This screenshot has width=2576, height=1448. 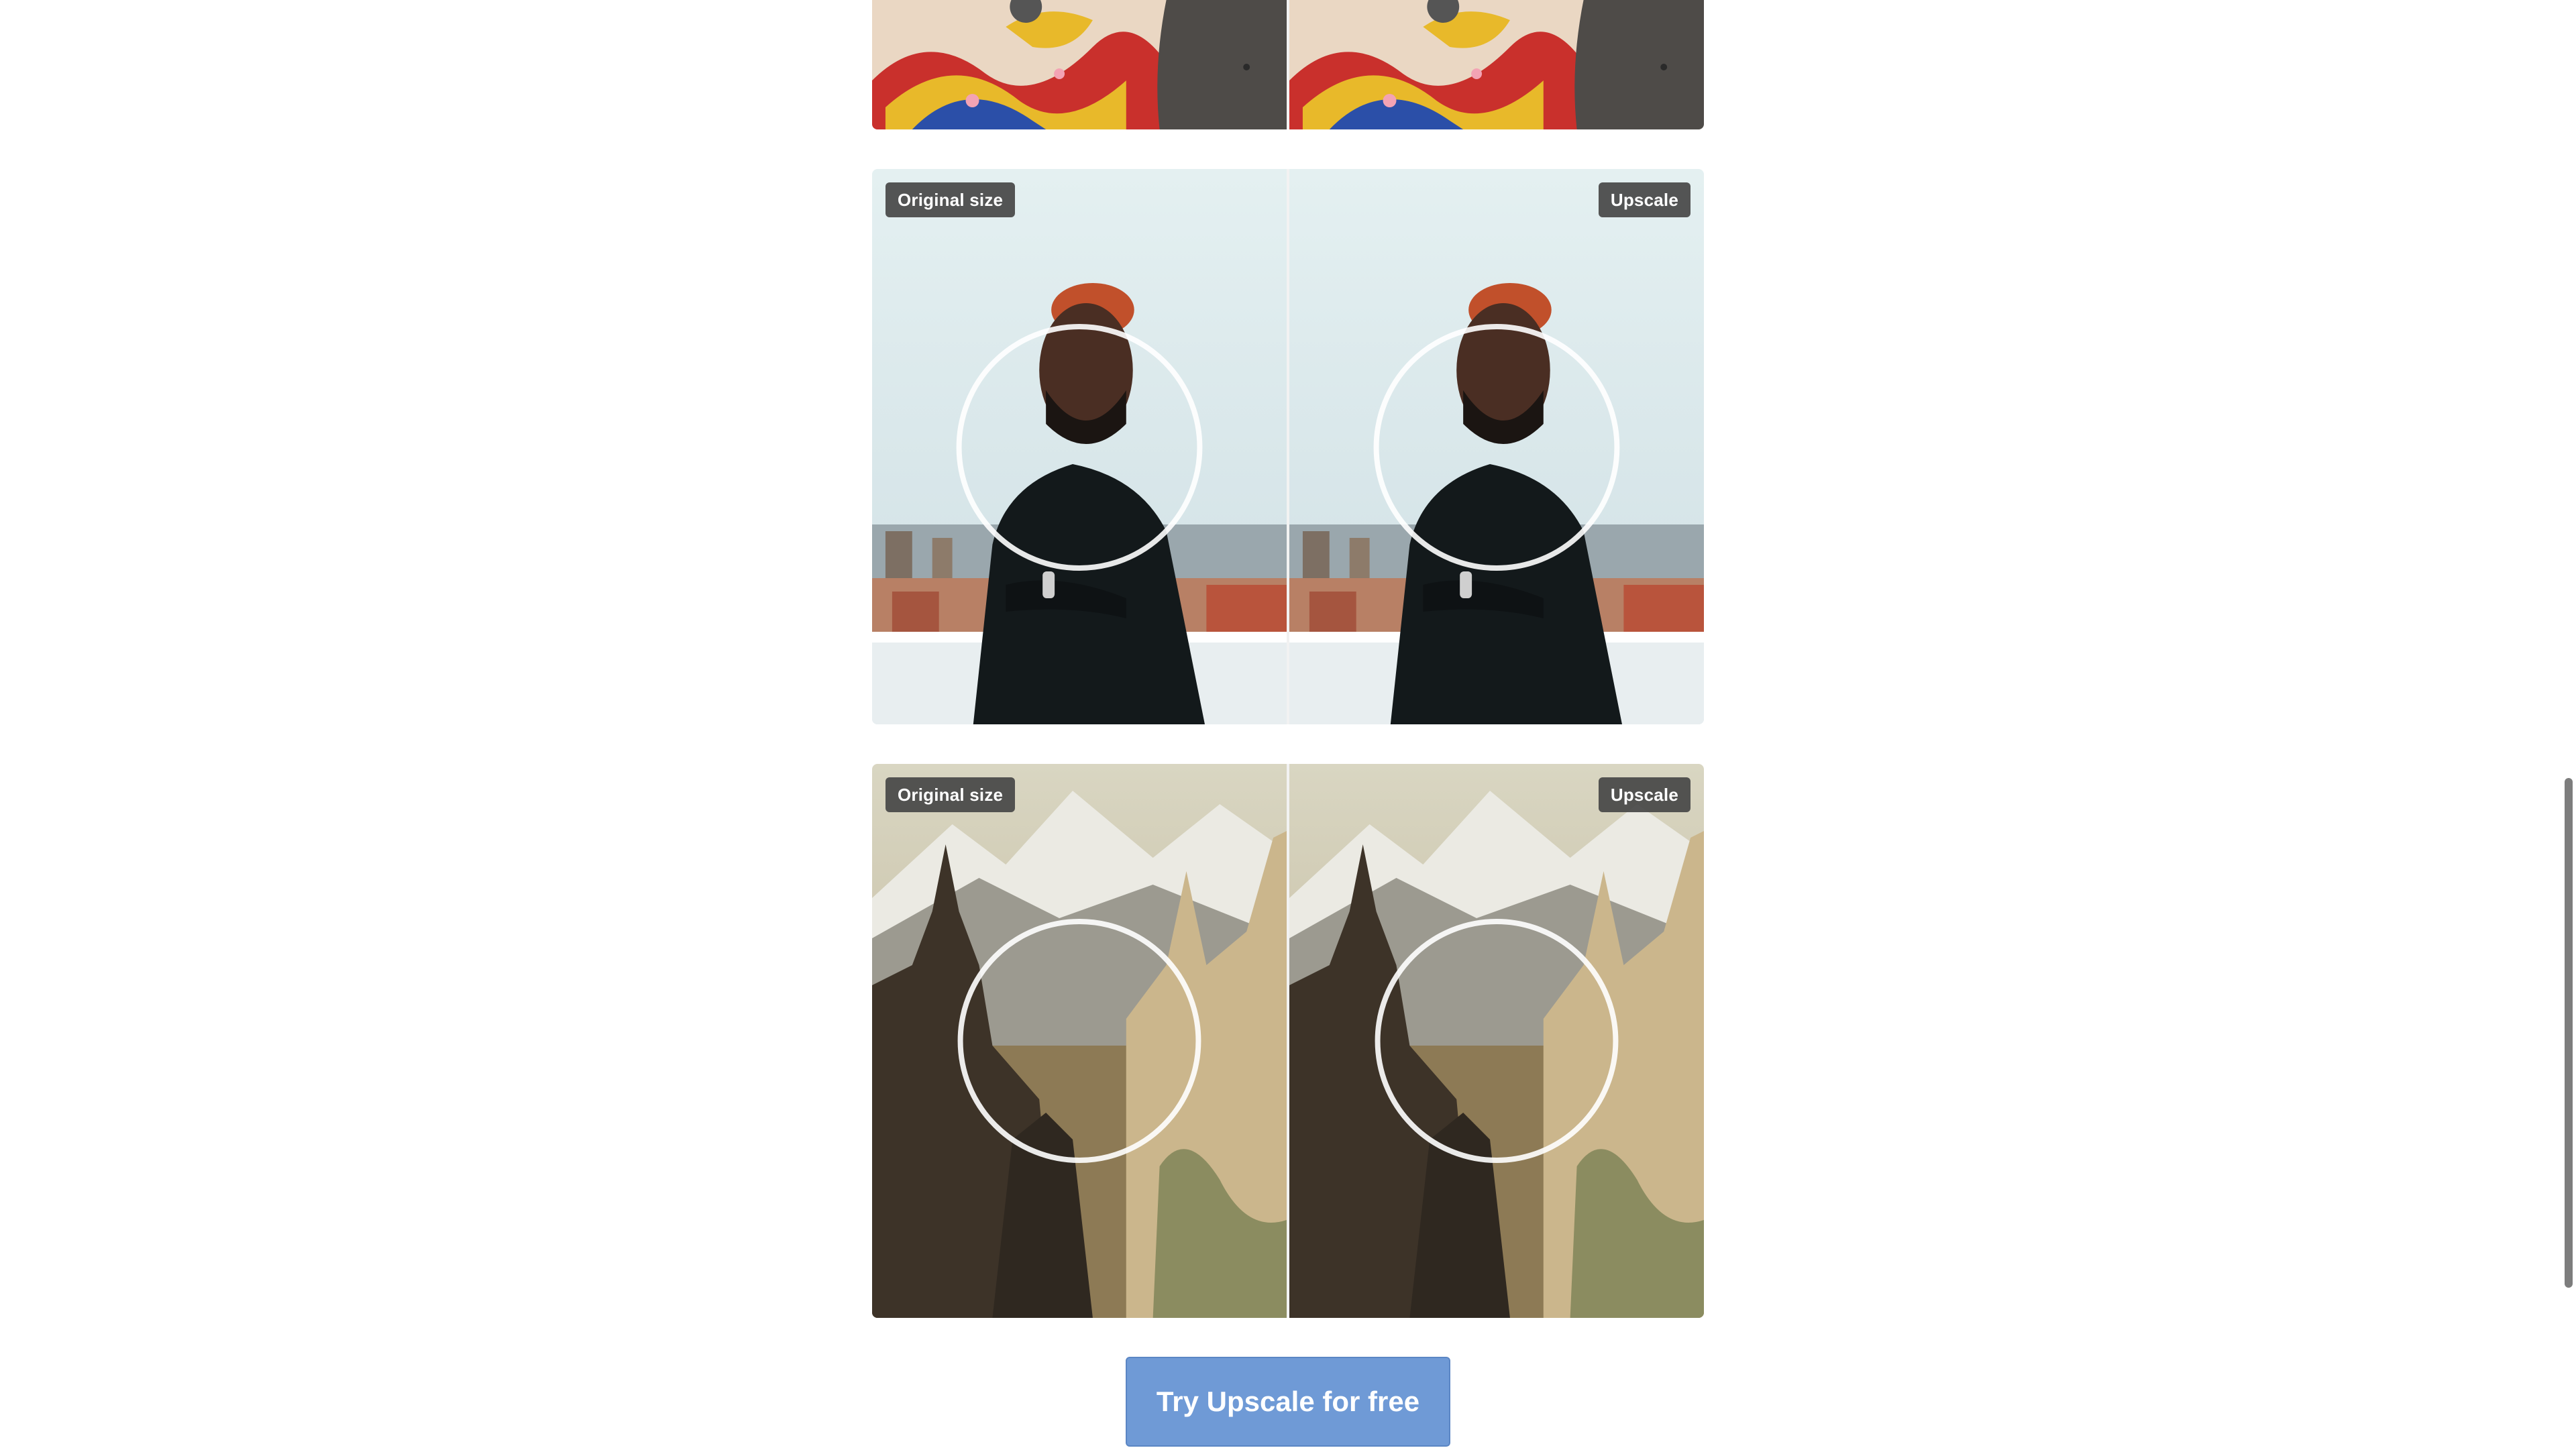 I want to click on try-upscale-button: Try Upscale for free, so click(x=1288, y=1402).